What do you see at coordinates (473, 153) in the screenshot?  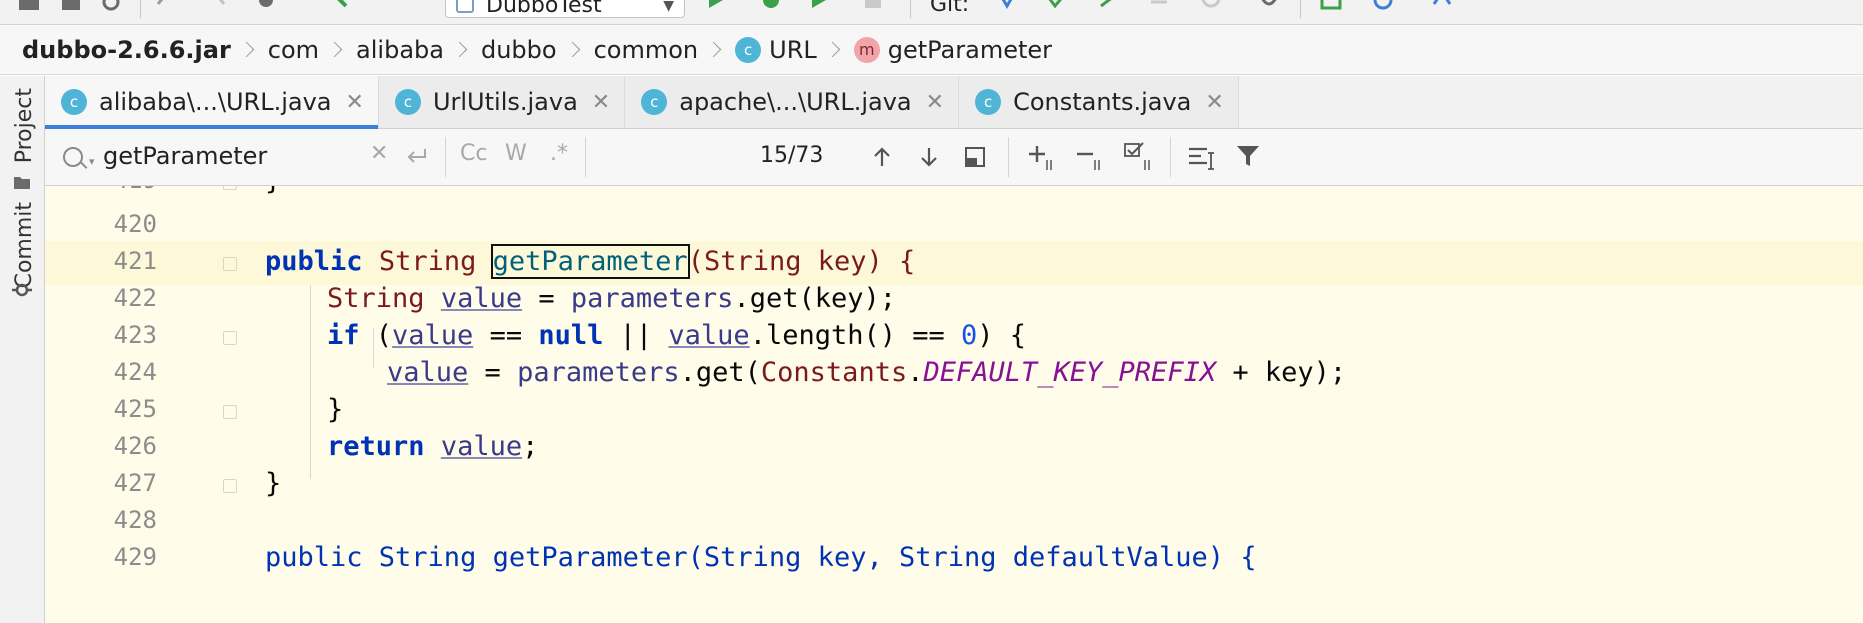 I see `match-case-toggle: Cc` at bounding box center [473, 153].